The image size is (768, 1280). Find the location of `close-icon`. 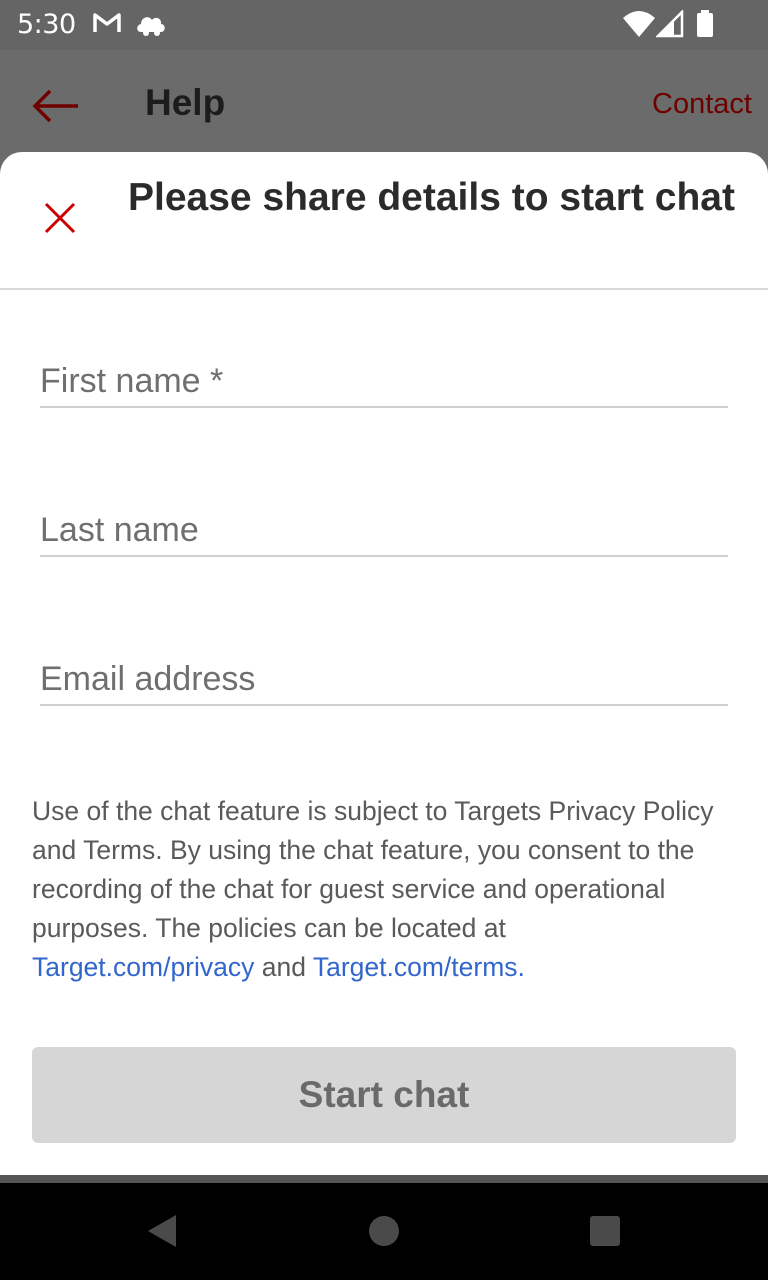

close-icon is located at coordinates (60, 220).